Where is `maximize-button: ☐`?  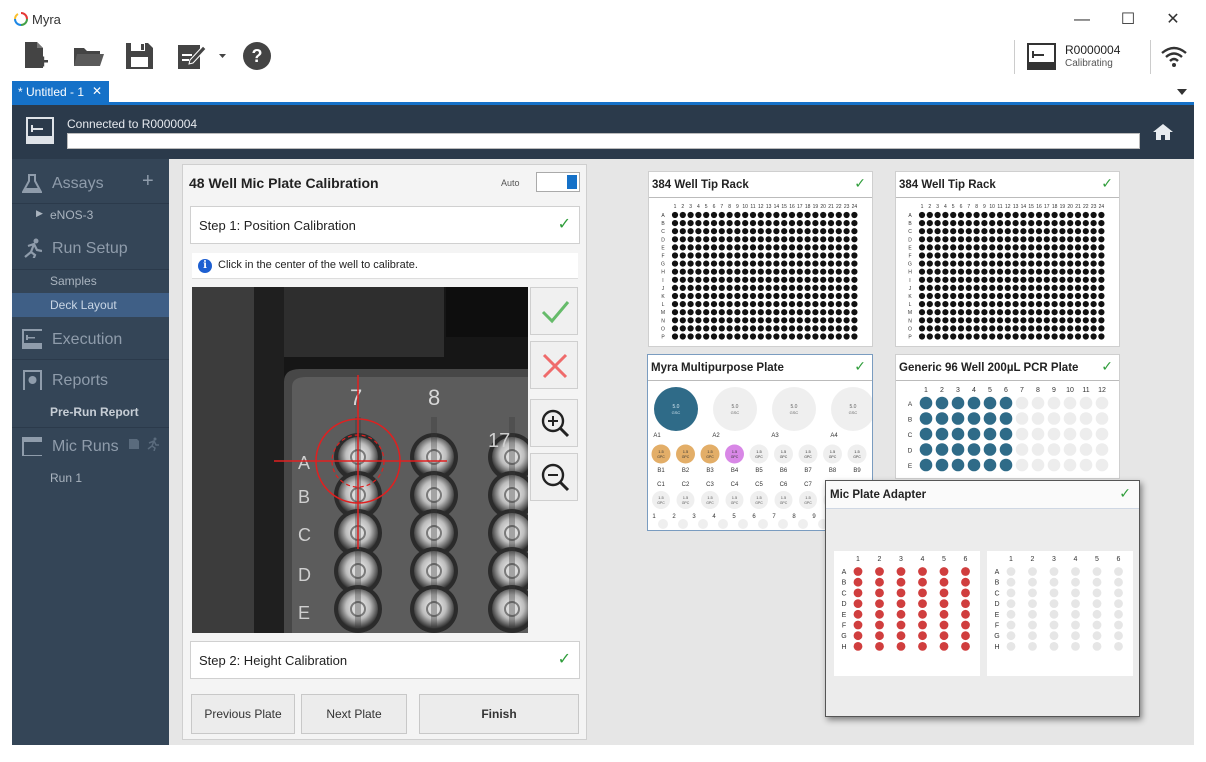 maximize-button: ☐ is located at coordinates (1128, 20).